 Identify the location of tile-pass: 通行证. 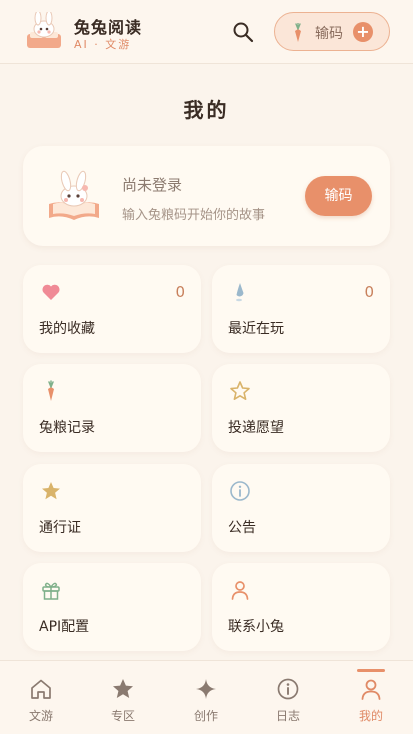
(112, 508).